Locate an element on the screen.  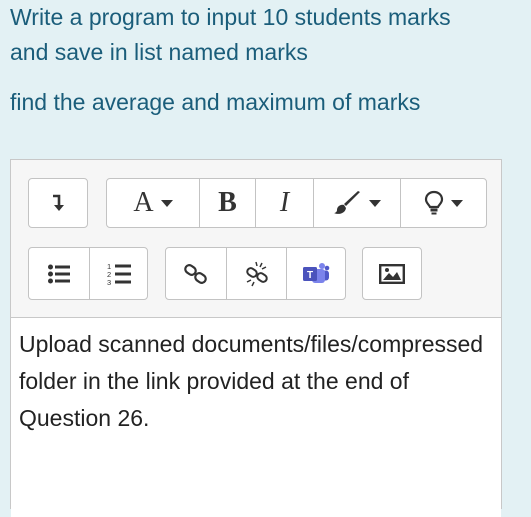
bold-label: B is located at coordinates (227, 202).